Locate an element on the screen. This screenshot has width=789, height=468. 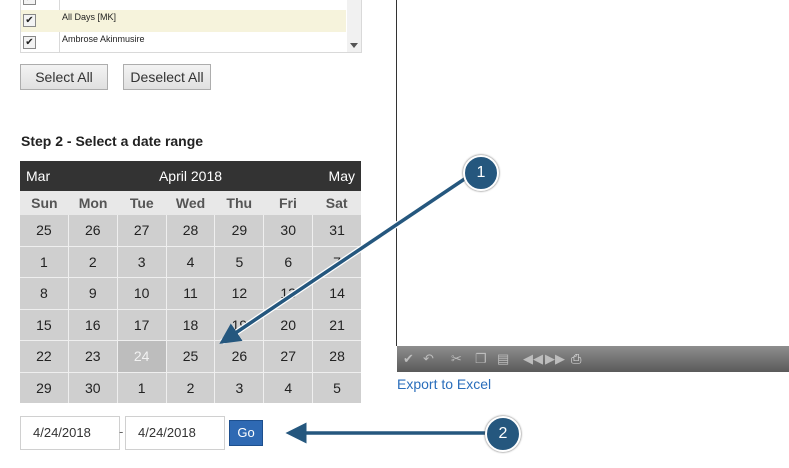
callout-badge-2: 2 is located at coordinates (503, 434).